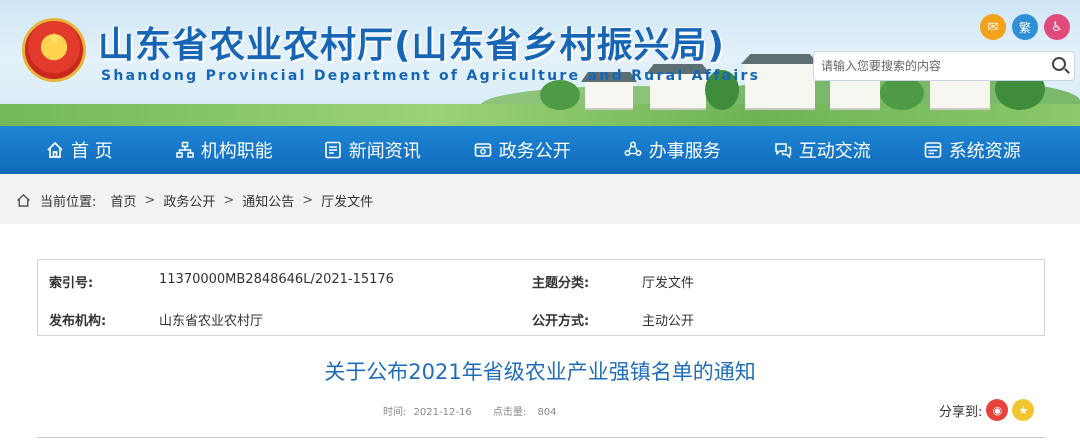  Describe the element at coordinates (547, 412) in the screenshot. I see `clicks-value: 804` at that location.